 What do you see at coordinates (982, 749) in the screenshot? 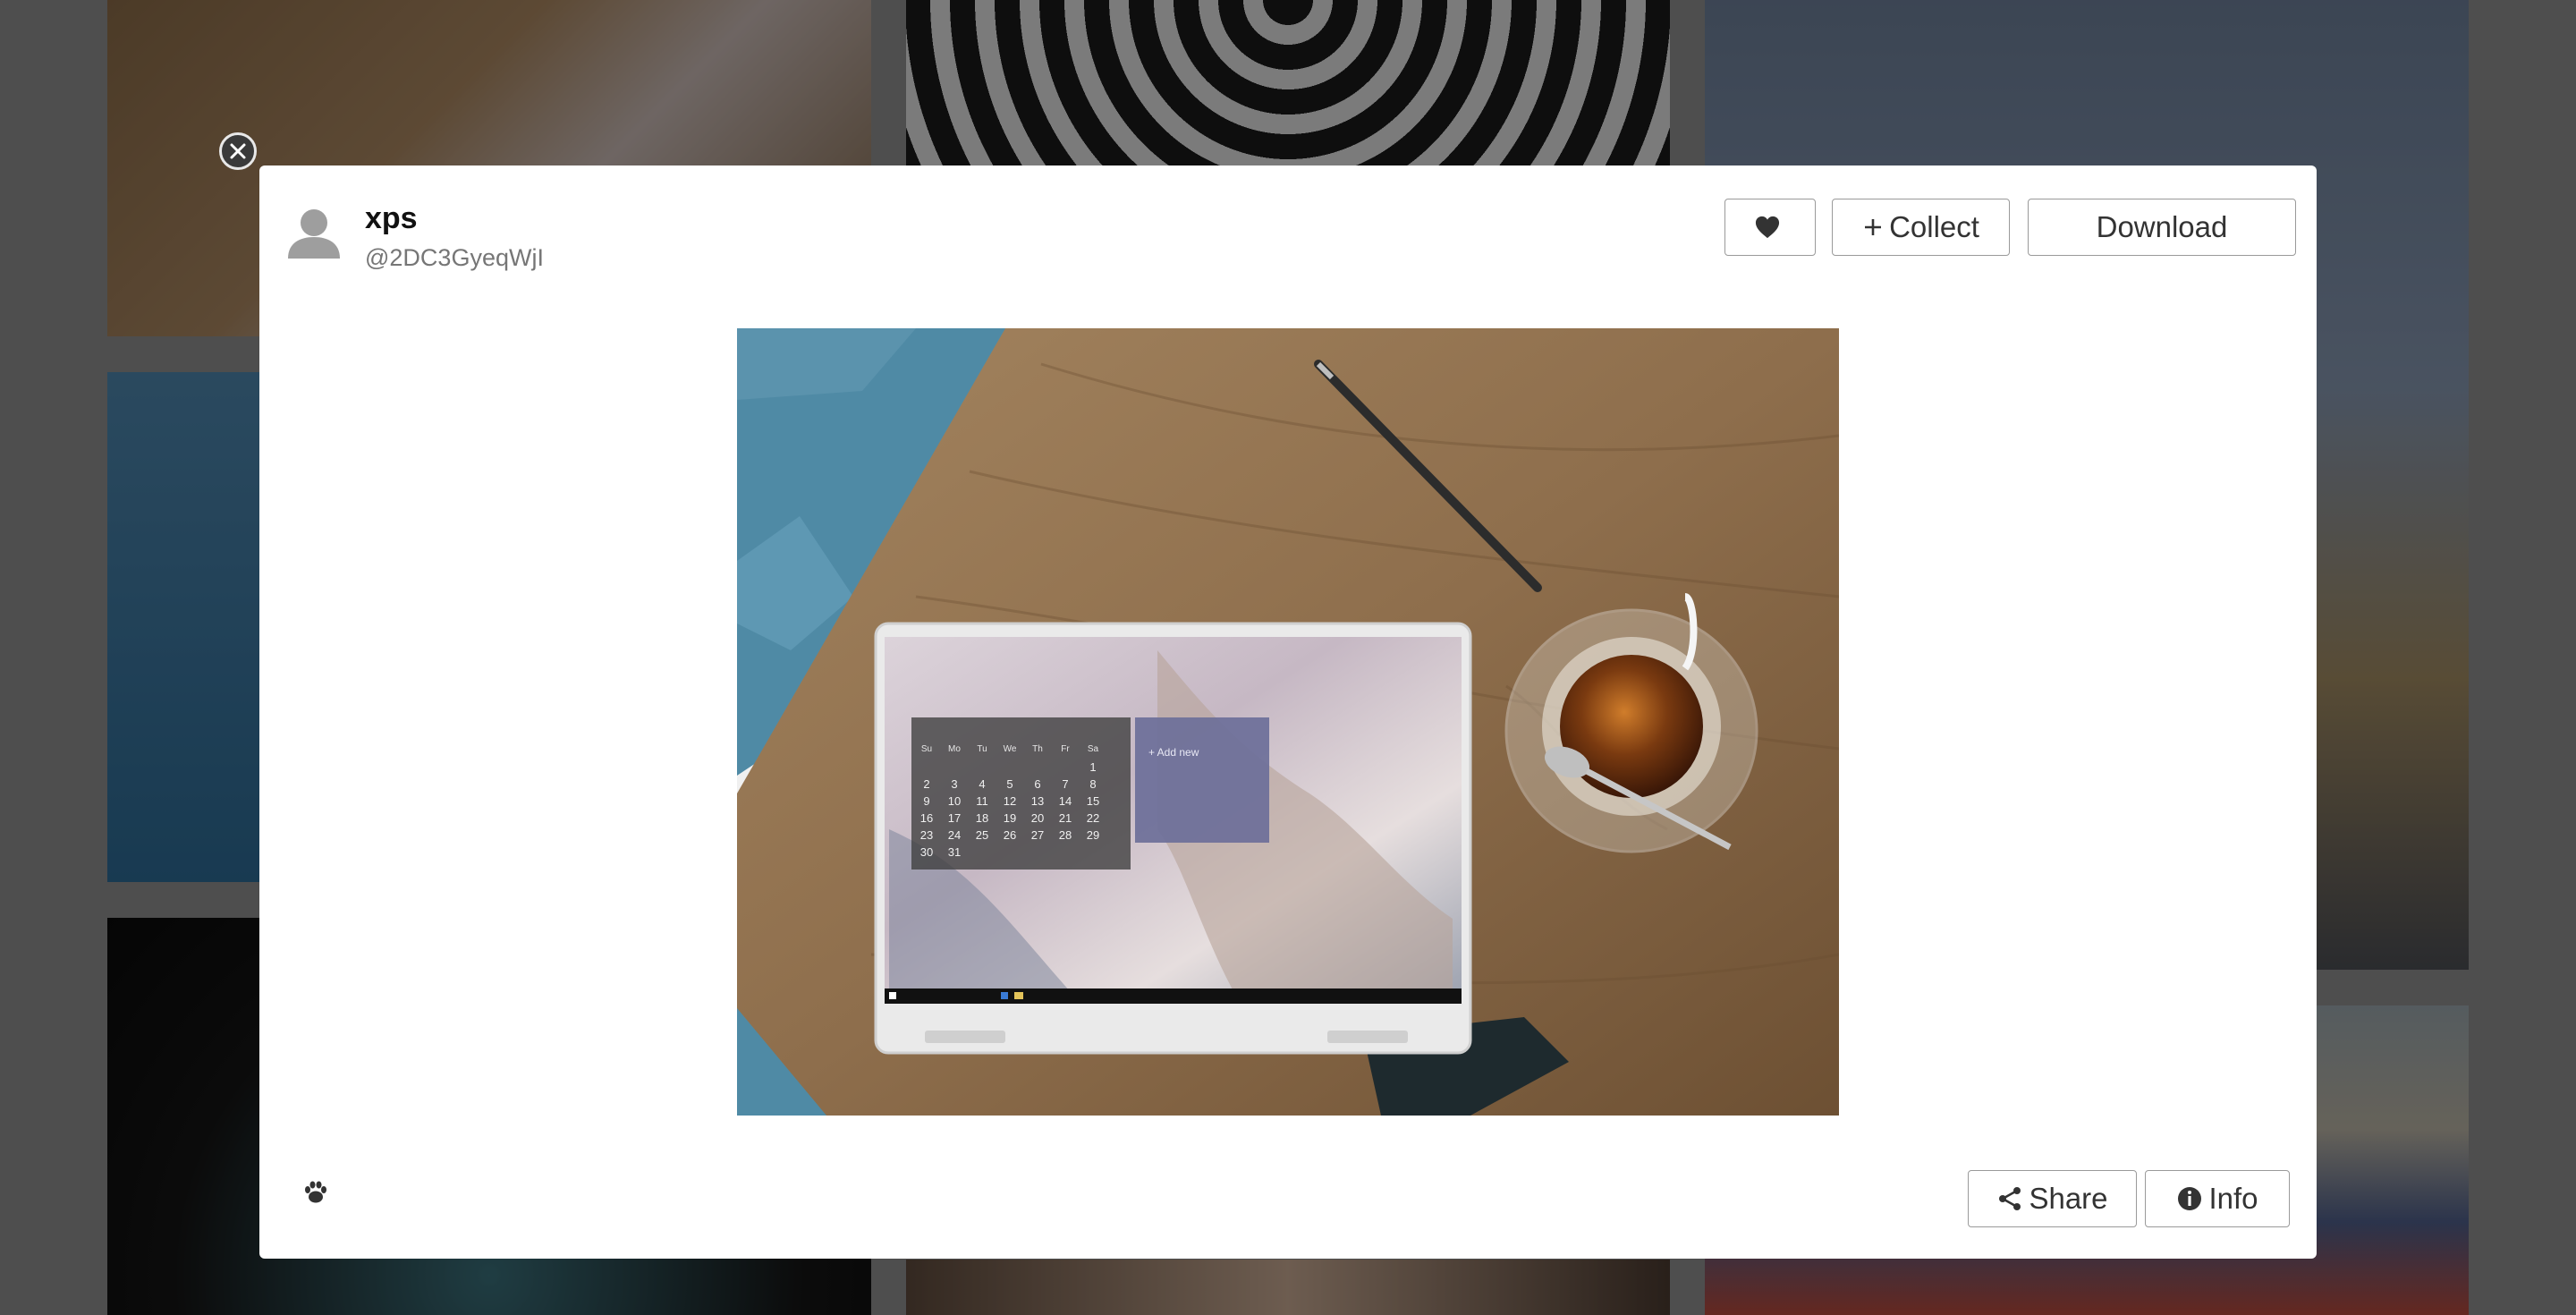
I see `calendar-weekday: Tu` at bounding box center [982, 749].